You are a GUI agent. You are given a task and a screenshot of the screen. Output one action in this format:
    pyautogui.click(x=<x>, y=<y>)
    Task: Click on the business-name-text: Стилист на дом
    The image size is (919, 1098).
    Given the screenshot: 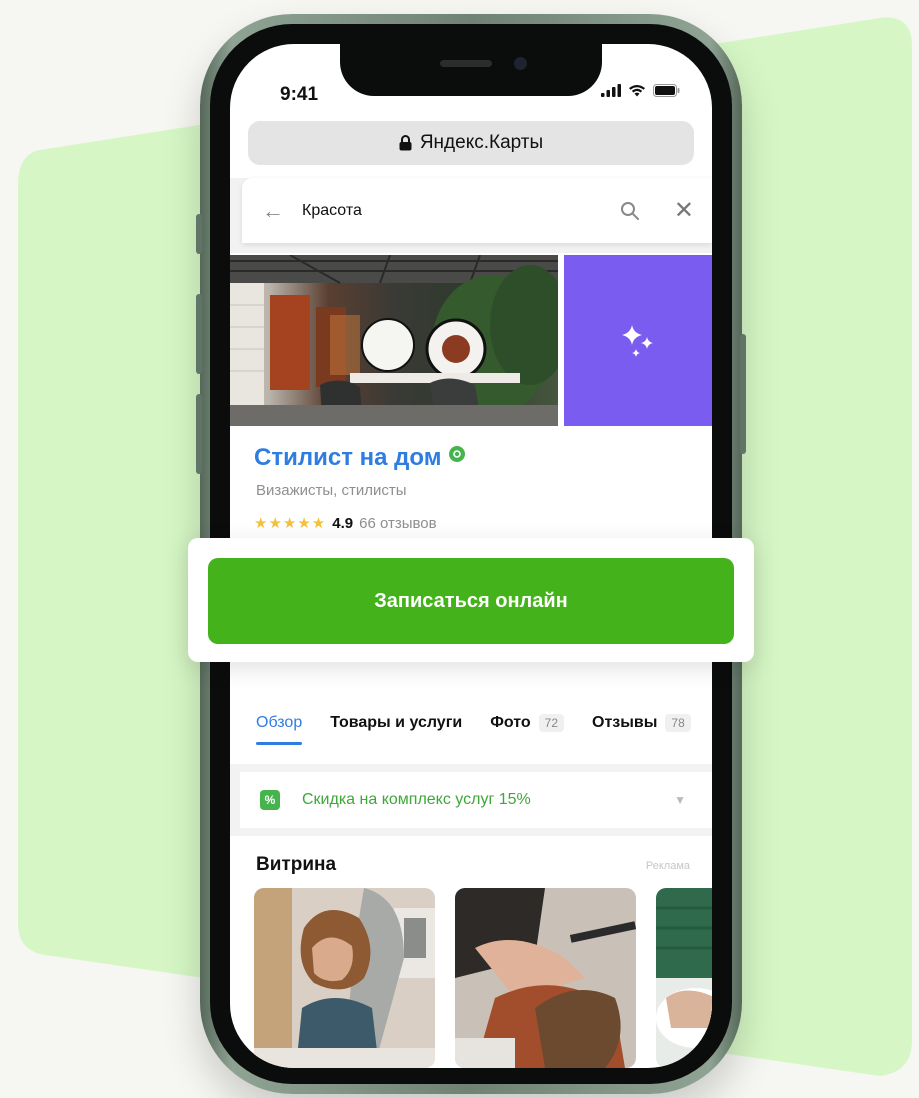 What is the action you would take?
    pyautogui.click(x=348, y=457)
    